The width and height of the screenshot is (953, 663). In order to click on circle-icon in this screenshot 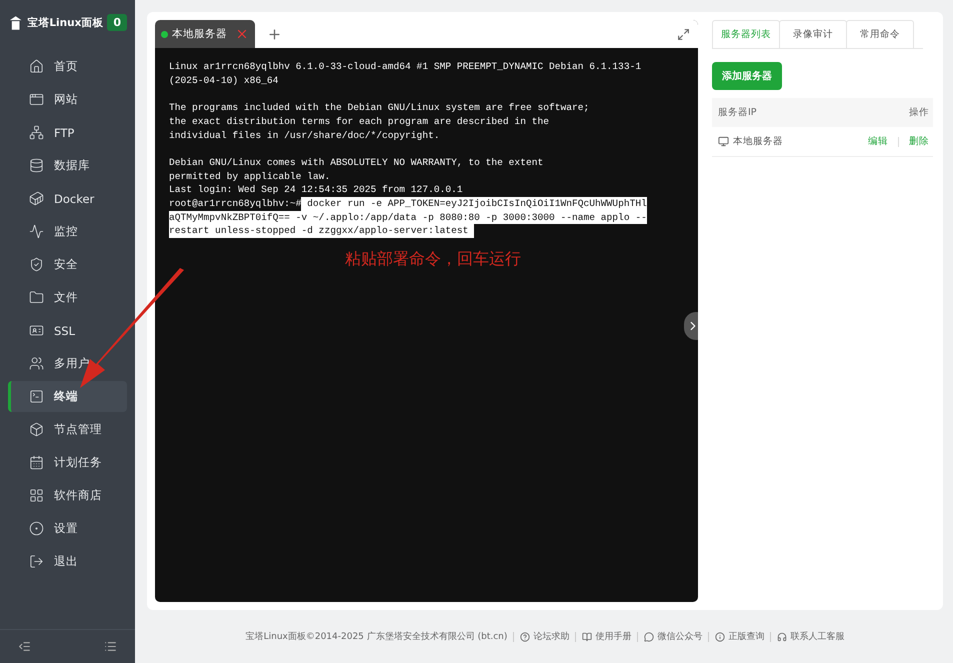, I will do `click(36, 528)`.